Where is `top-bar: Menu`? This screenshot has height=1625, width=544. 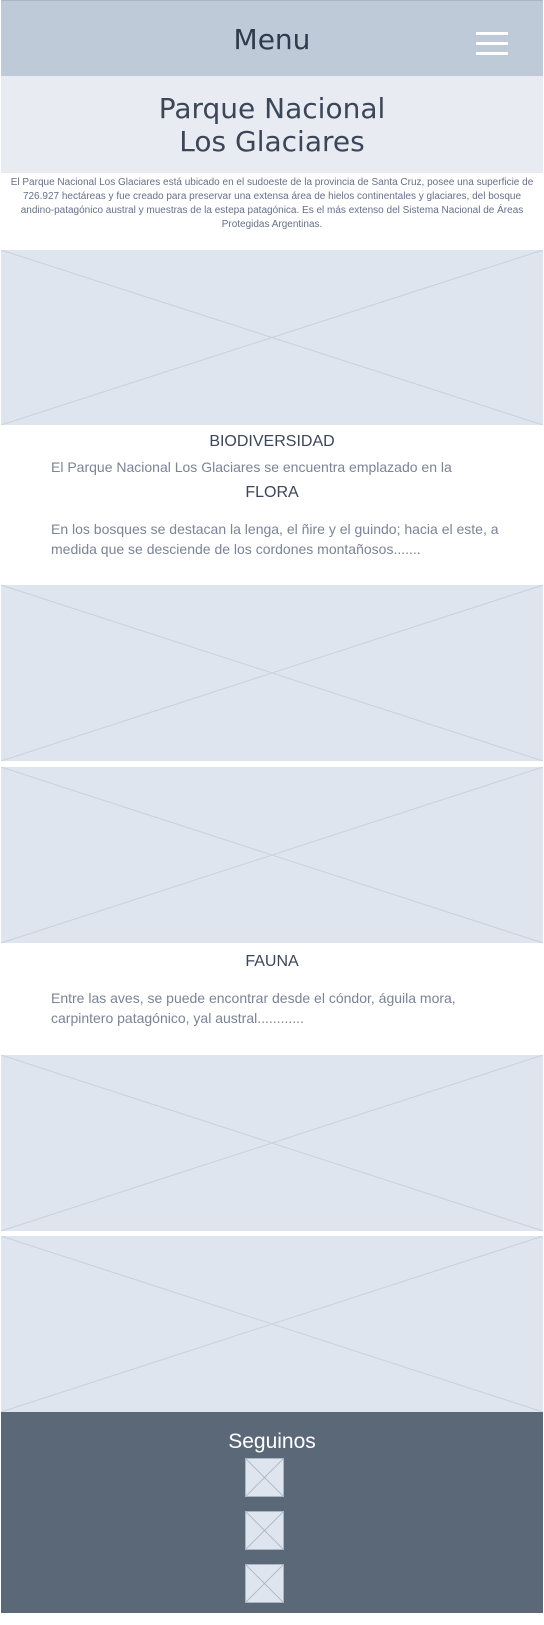
top-bar: Menu is located at coordinates (272, 38).